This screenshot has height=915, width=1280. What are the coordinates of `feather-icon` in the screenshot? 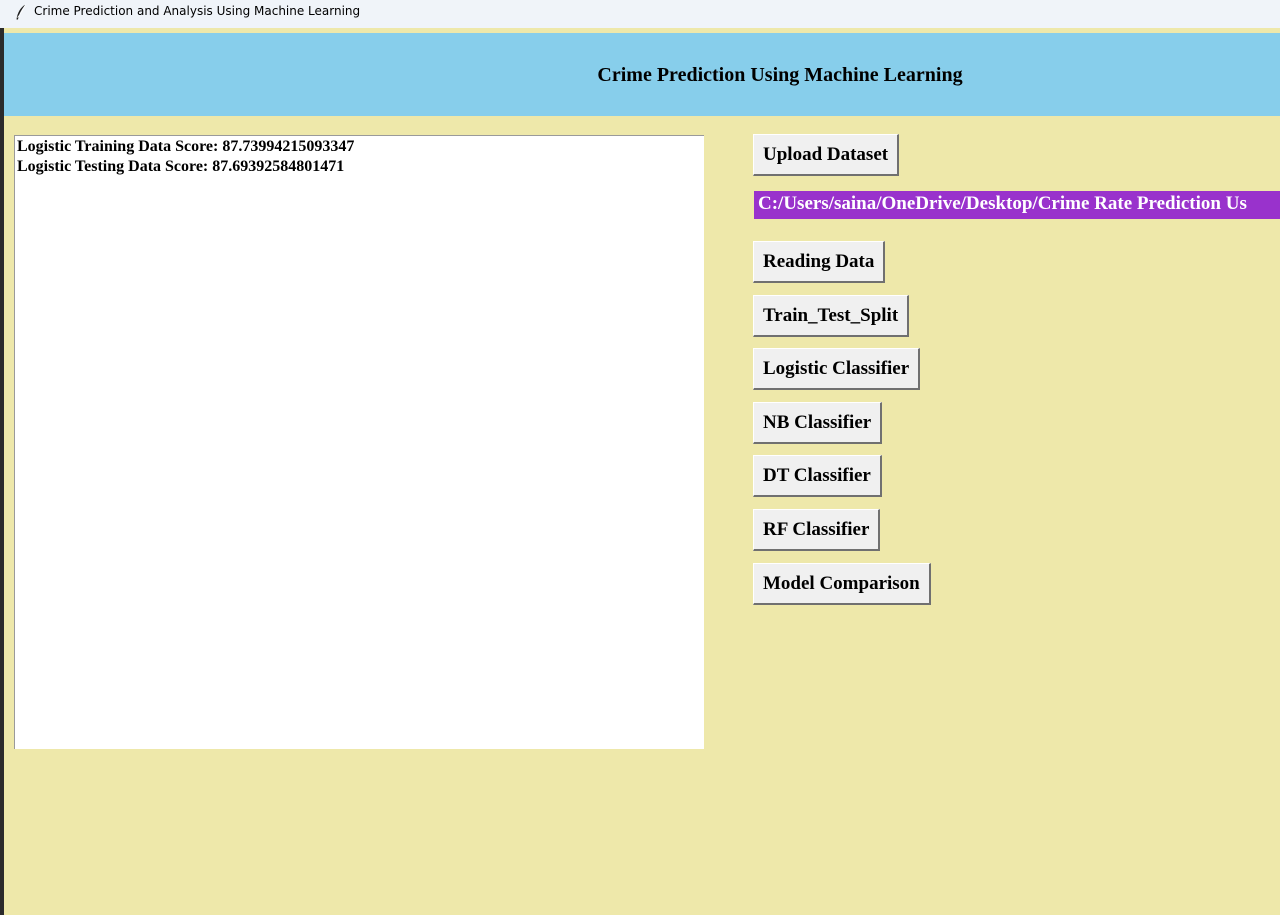 It's located at (21, 12).